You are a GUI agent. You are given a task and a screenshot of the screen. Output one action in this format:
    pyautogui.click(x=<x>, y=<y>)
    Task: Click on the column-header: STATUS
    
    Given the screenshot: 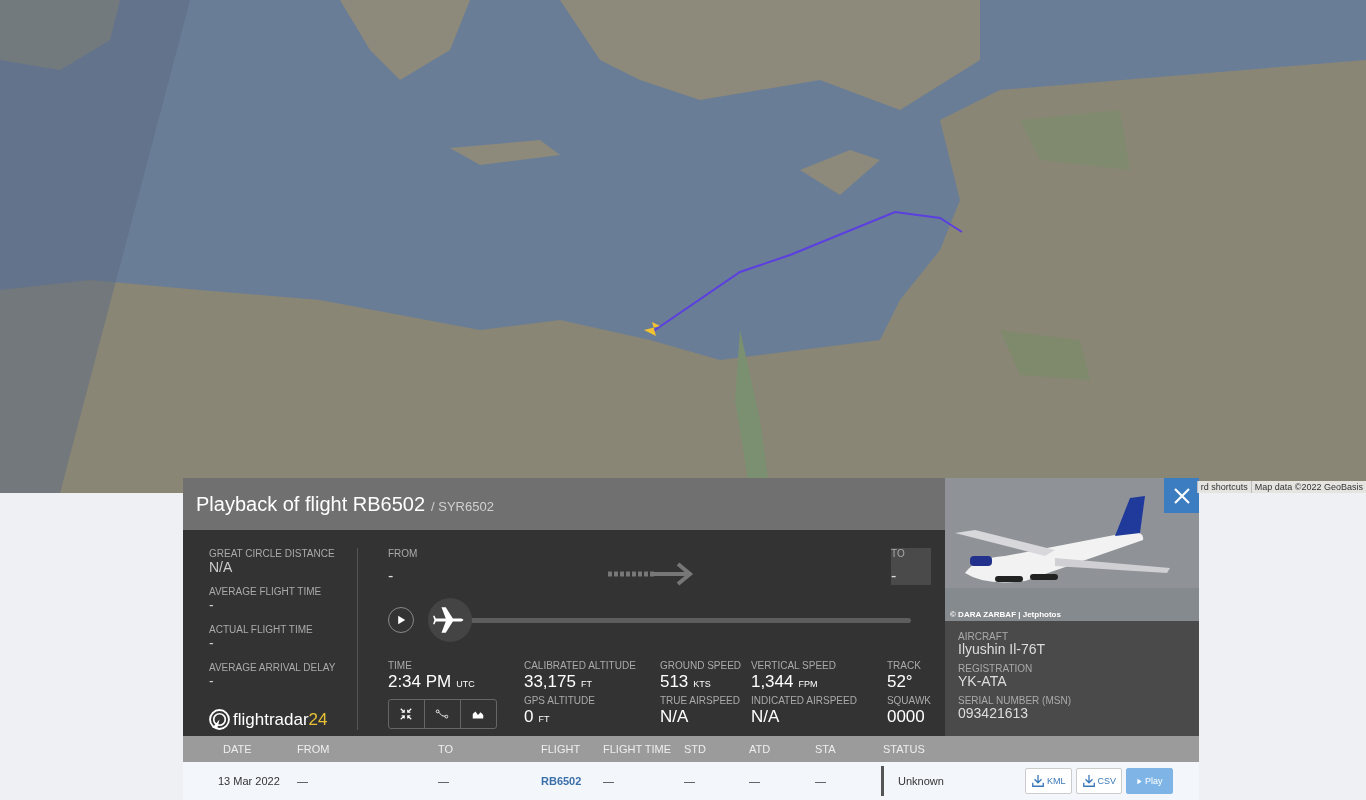 What is the action you would take?
    pyautogui.click(x=904, y=749)
    